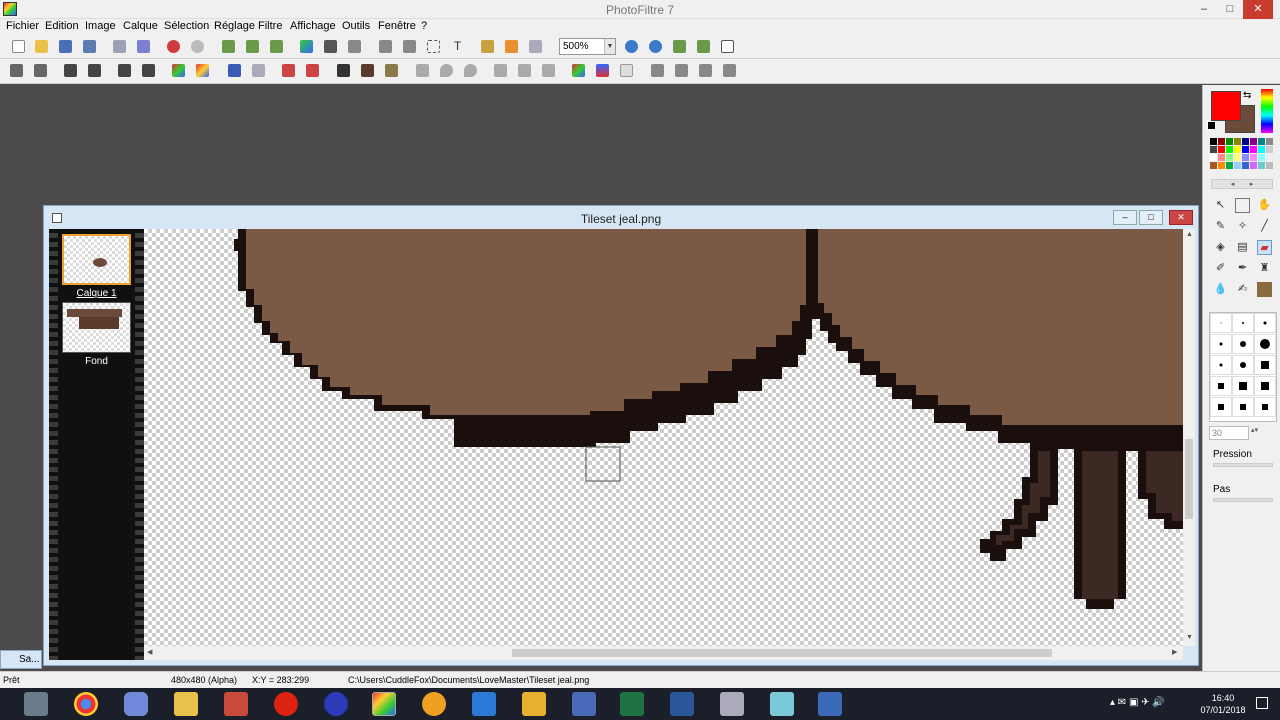  What do you see at coordinates (1137, 702) in the screenshot?
I see `tray-icons: ▴ ✉ ▣ ✈ 🔊` at bounding box center [1137, 702].